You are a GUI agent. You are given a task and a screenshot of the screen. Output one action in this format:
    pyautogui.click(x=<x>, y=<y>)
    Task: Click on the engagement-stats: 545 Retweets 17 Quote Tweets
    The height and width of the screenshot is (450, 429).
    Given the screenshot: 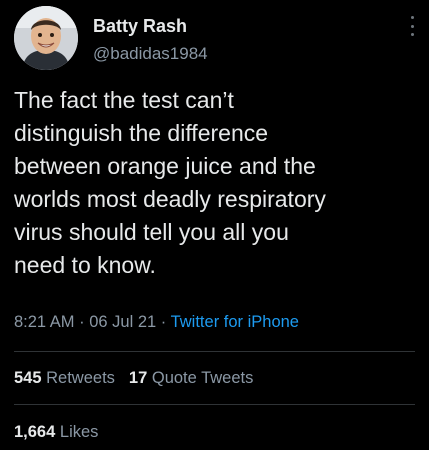 What is the action you would take?
    pyautogui.click(x=133, y=378)
    